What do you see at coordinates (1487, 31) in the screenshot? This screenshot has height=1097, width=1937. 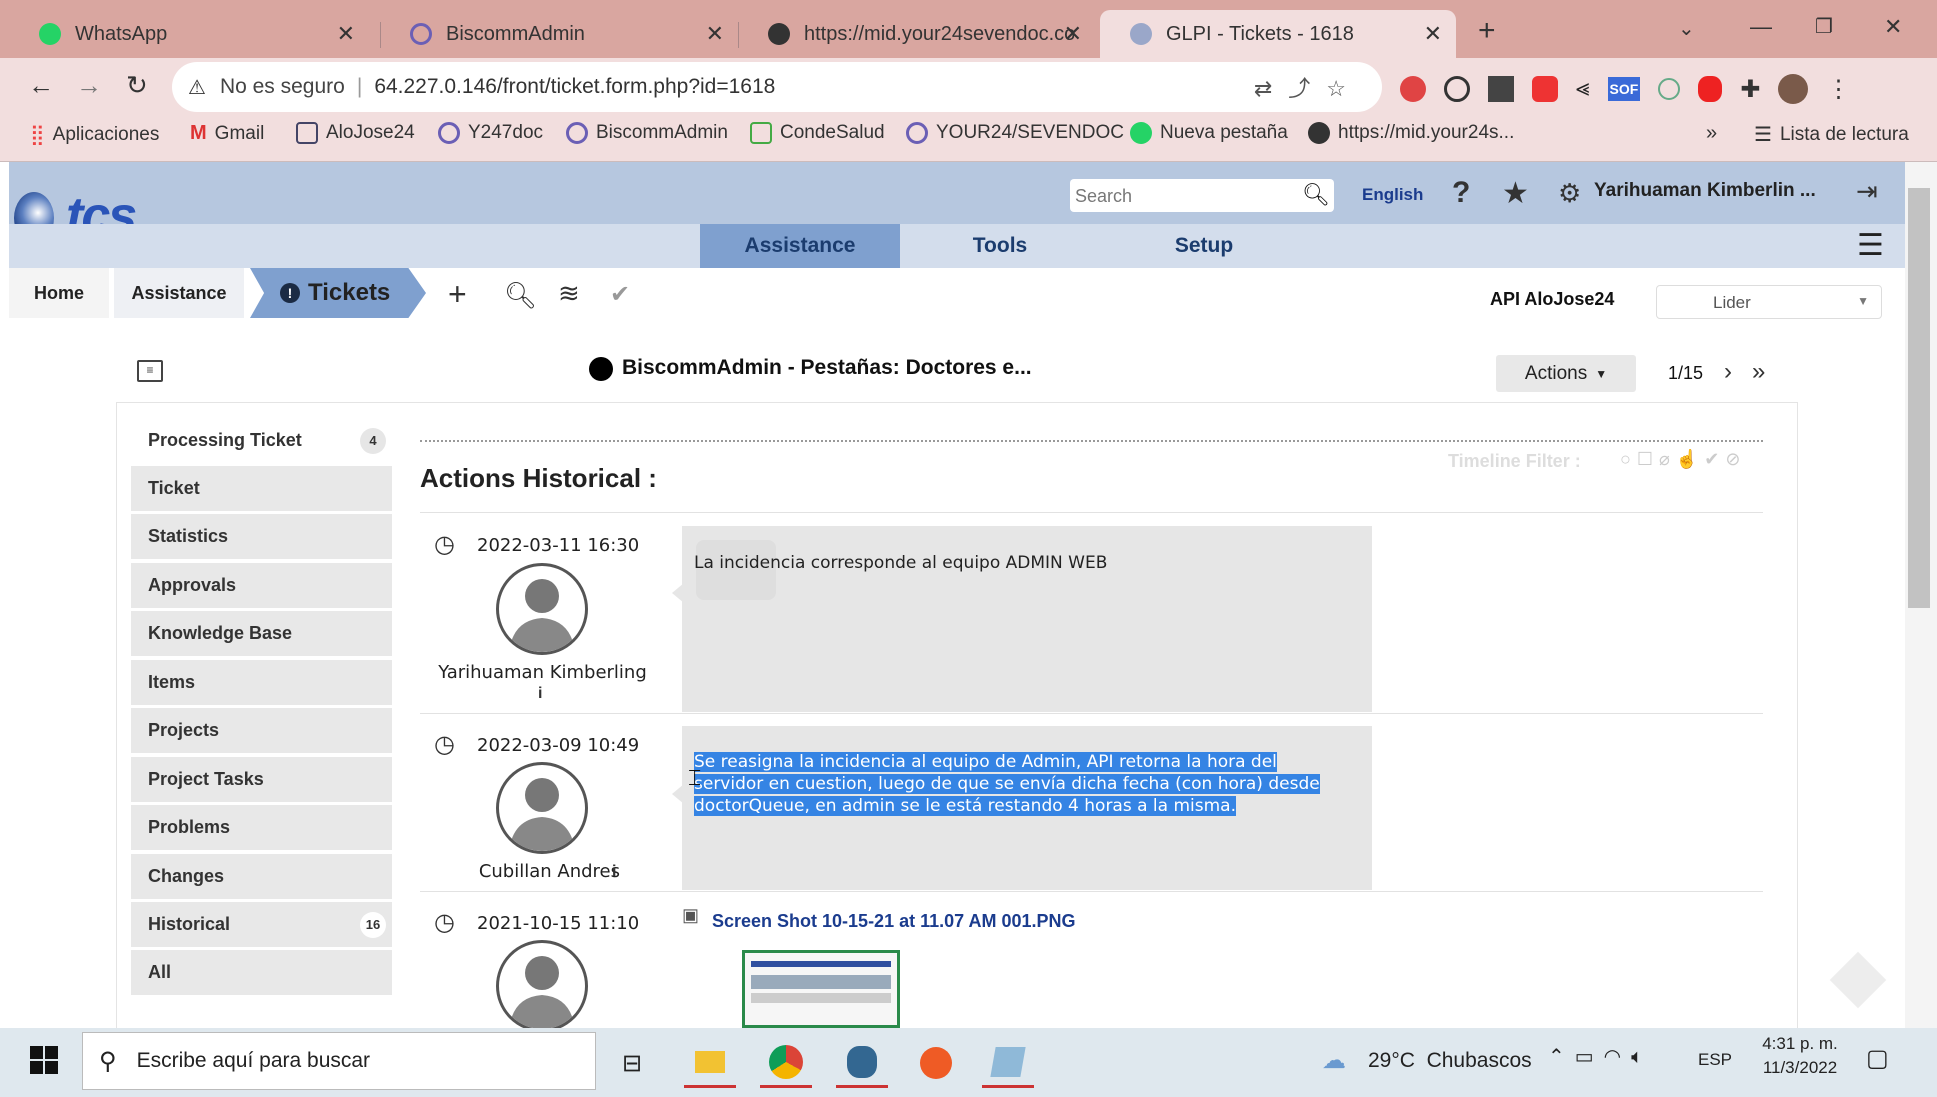 I see `new-tab-icon: +` at bounding box center [1487, 31].